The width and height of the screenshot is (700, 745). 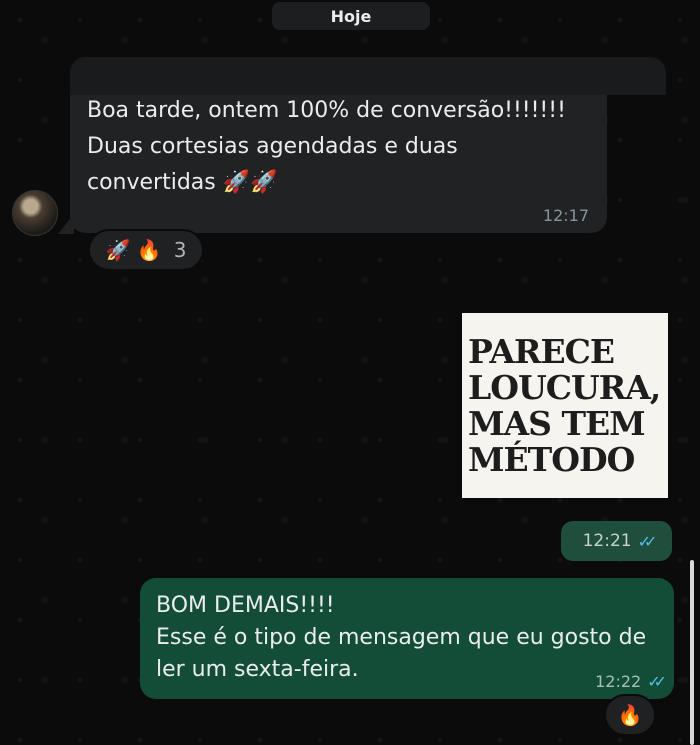 What do you see at coordinates (180, 250) in the screenshot?
I see `reaction-count: 3` at bounding box center [180, 250].